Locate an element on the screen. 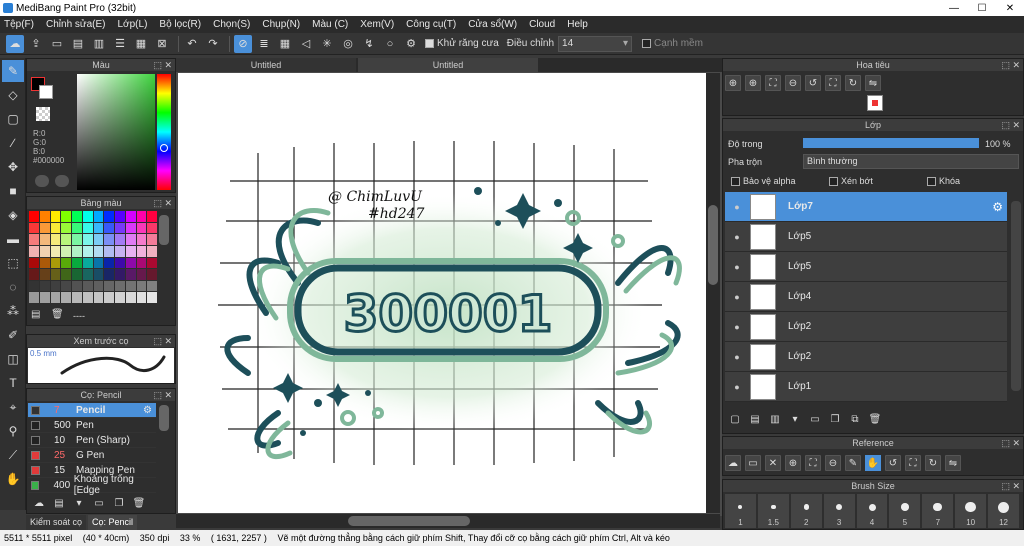 This screenshot has height=546, width=1024. horizontal-scrollbar-thumb is located at coordinates (409, 521).